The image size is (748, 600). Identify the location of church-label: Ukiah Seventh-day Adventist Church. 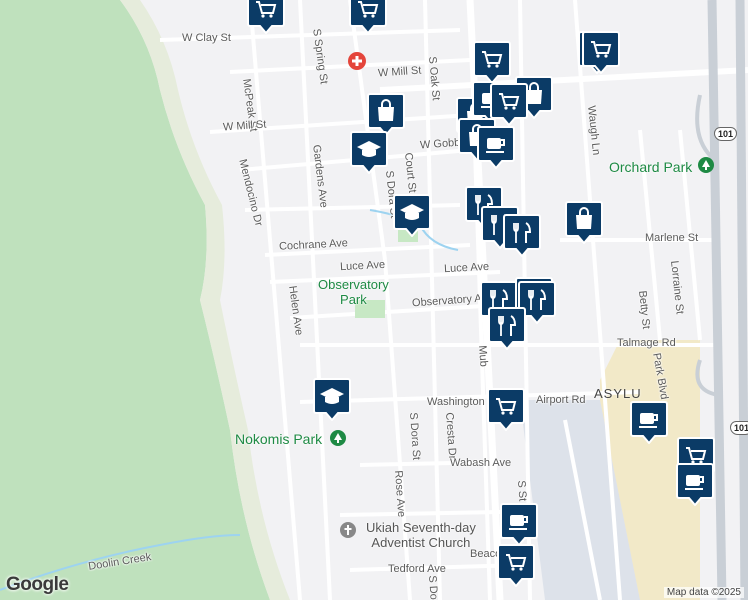
(421, 535).